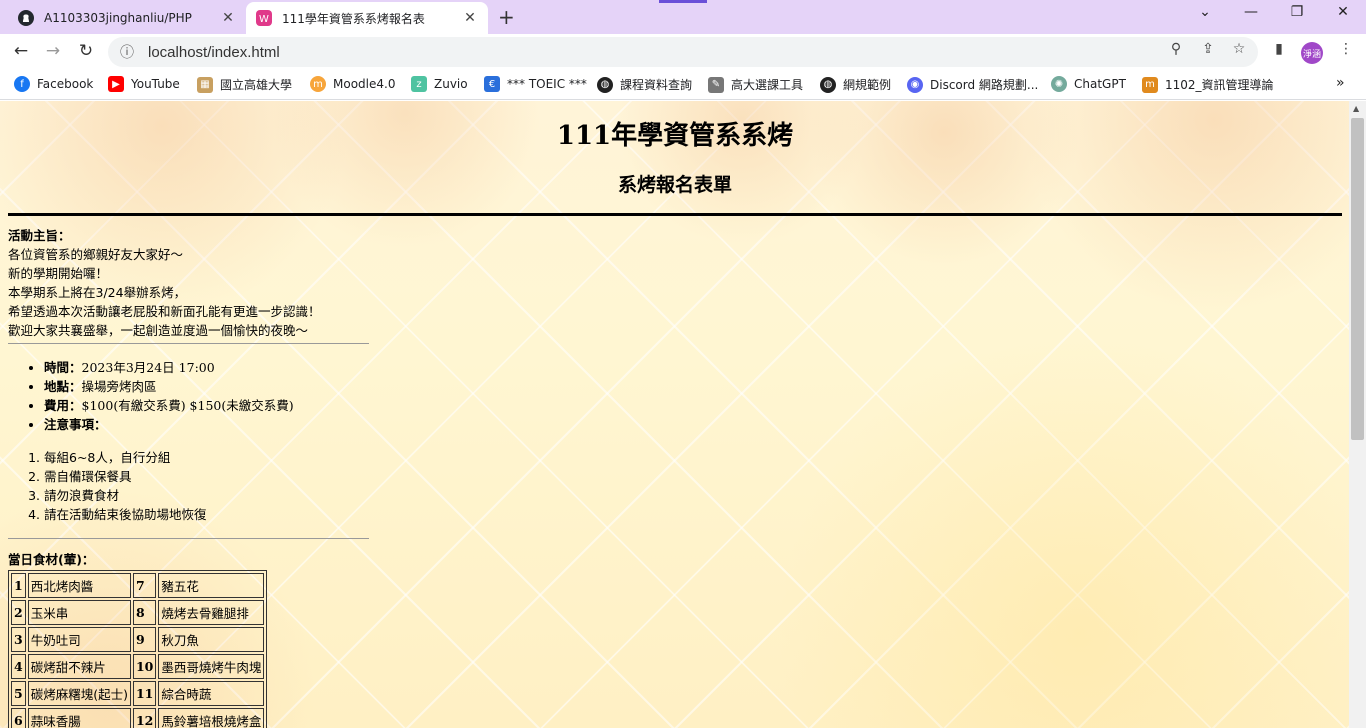 The width and height of the screenshot is (1366, 728). What do you see at coordinates (693, 476) in the screenshot?
I see `list-item: 需自備環保餐具` at bounding box center [693, 476].